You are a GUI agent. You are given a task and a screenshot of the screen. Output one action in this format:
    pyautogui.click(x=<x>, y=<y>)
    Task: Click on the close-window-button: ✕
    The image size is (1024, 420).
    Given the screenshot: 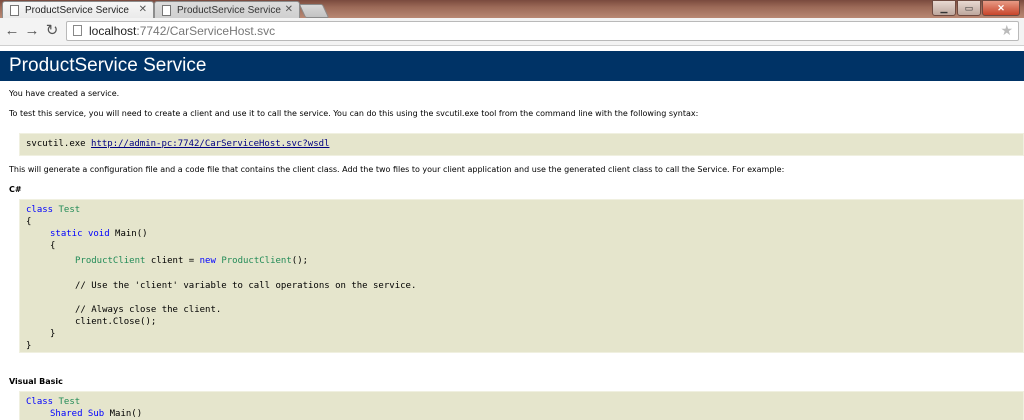 What is the action you would take?
    pyautogui.click(x=1001, y=8)
    